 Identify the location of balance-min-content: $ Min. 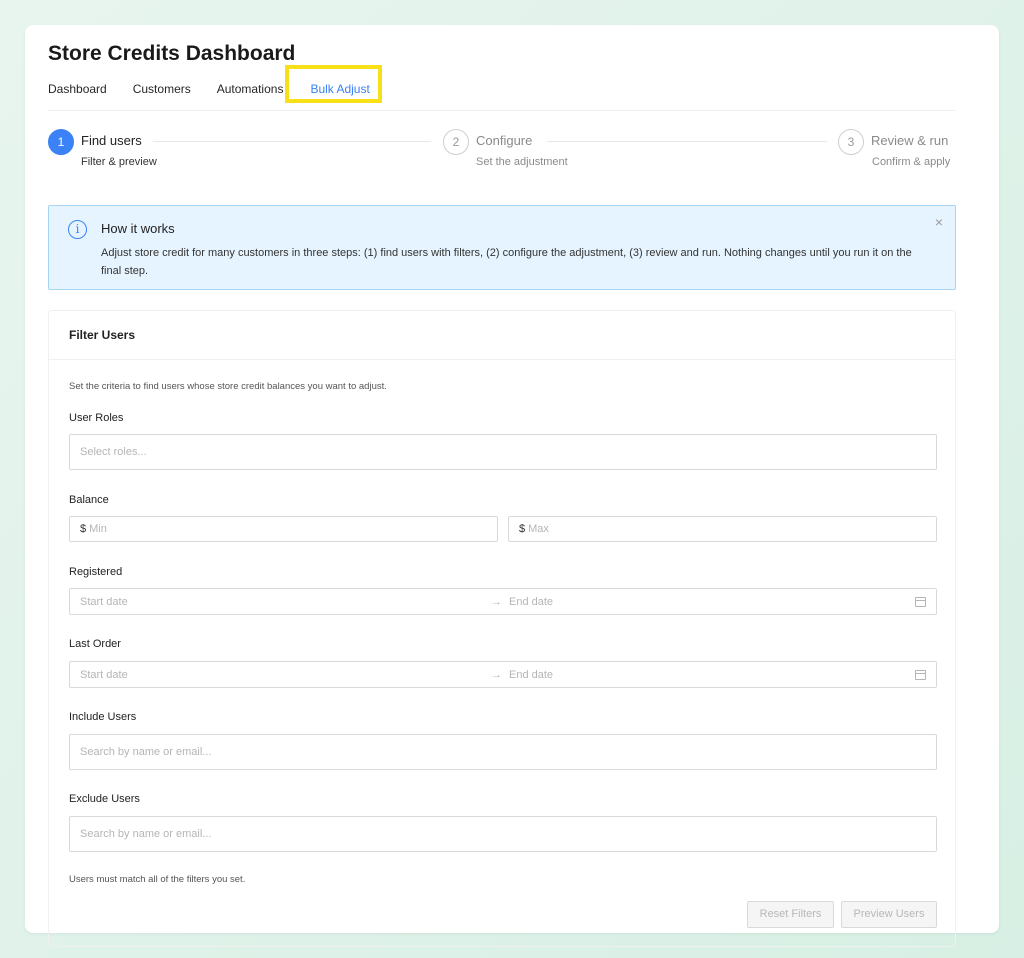
(93, 529).